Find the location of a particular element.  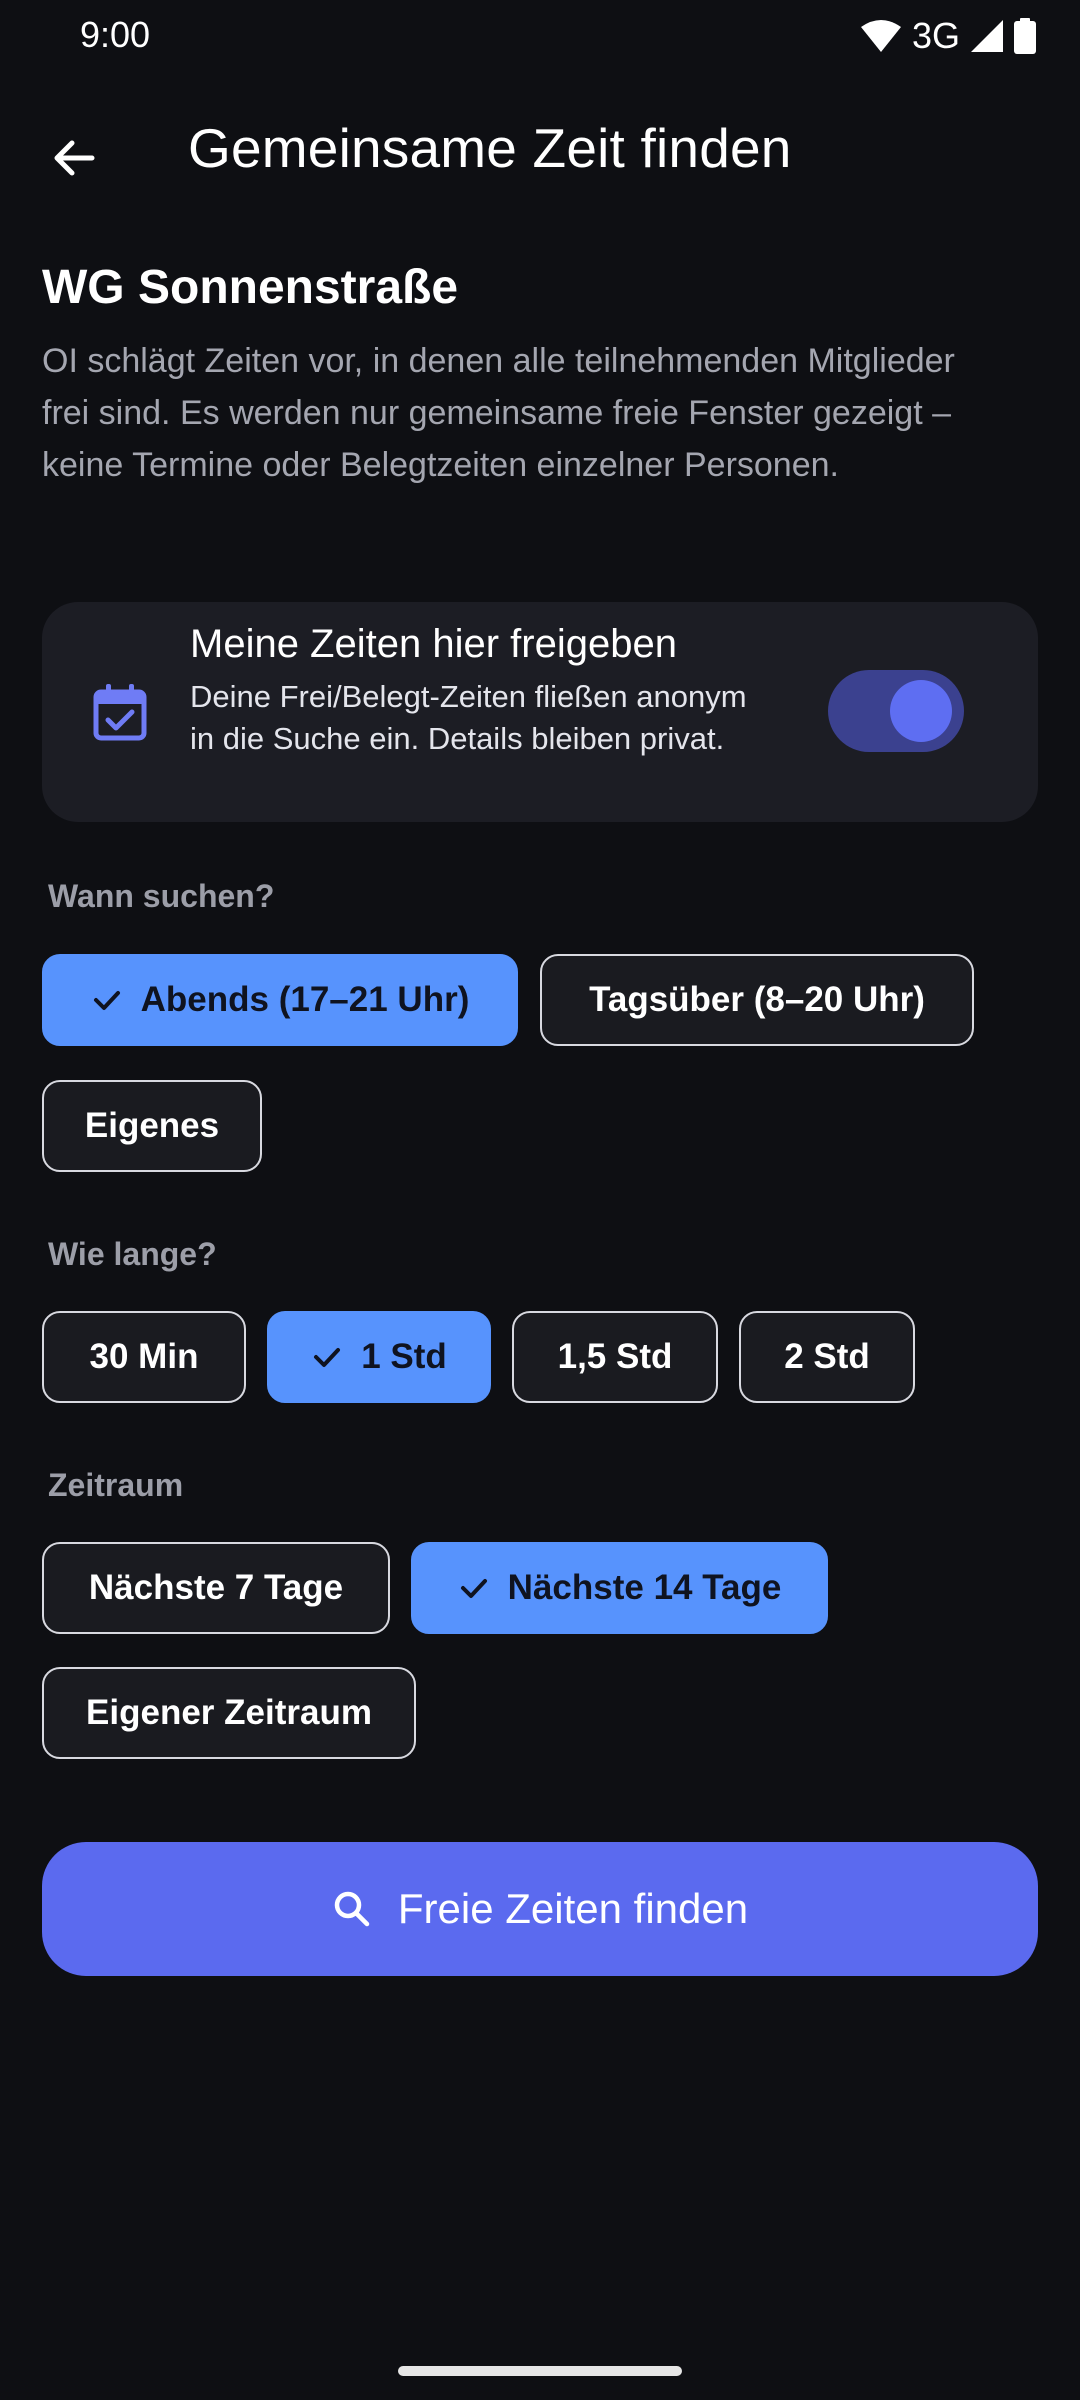

chip-label: Eigener Zeitraum is located at coordinates (229, 1712).